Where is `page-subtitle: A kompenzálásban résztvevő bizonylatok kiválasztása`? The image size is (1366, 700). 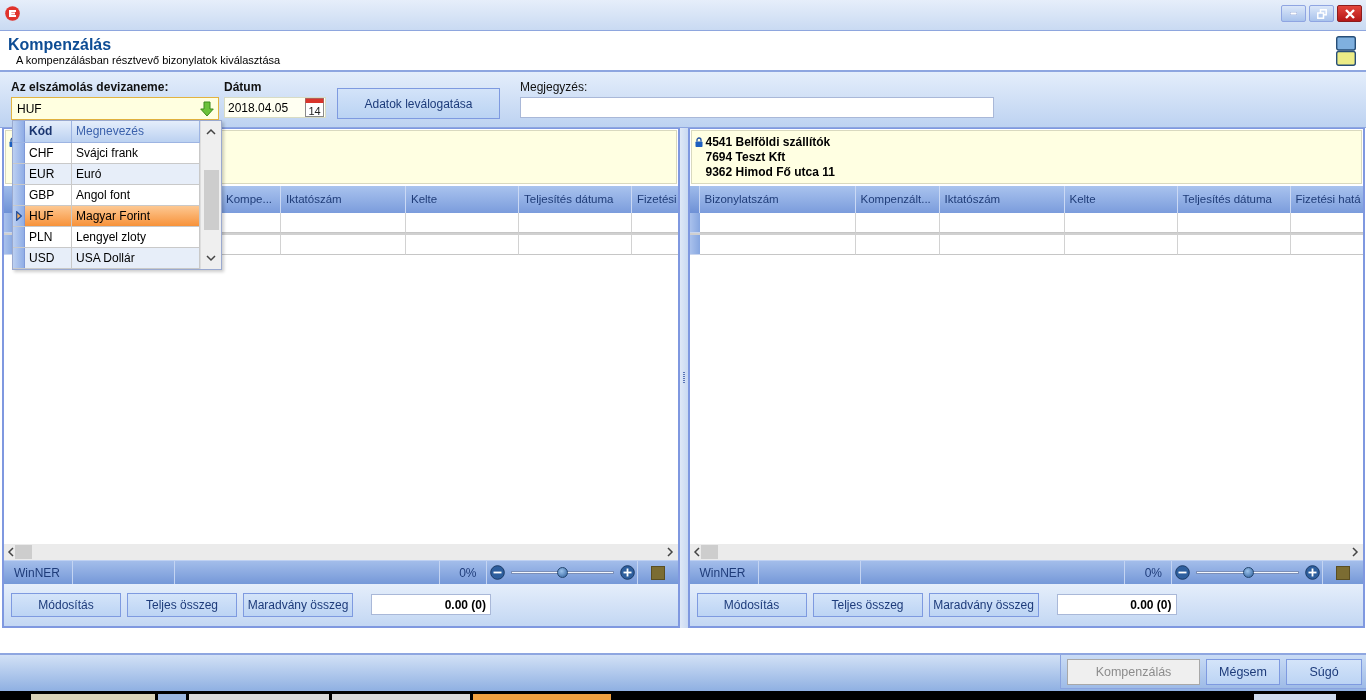
page-subtitle: A kompenzálásban résztvevő bizonylatok kiválasztása is located at coordinates (148, 60).